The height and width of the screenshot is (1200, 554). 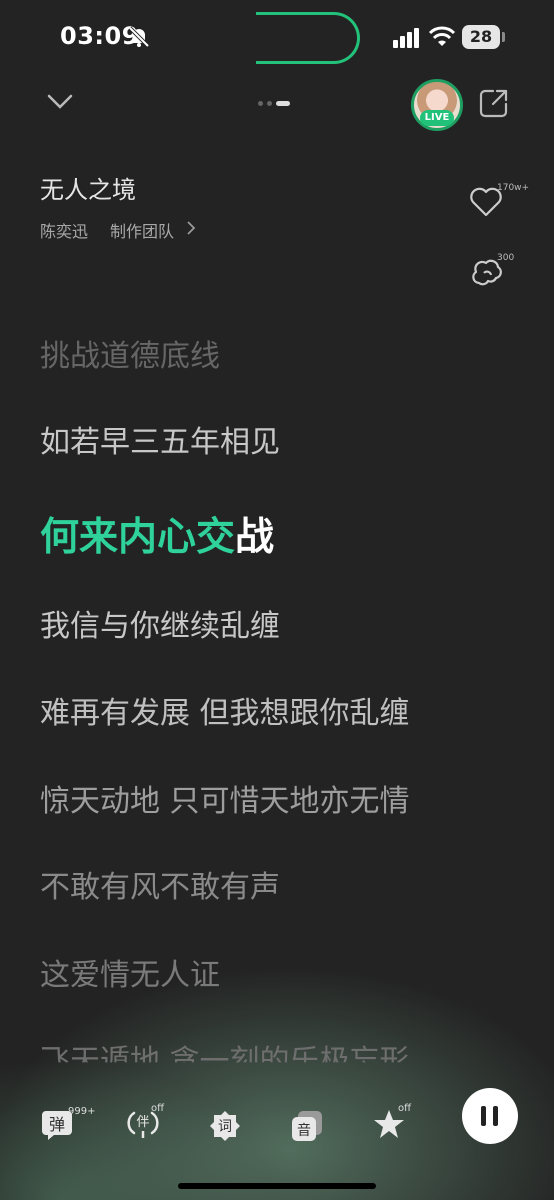 What do you see at coordinates (88, 190) in the screenshot?
I see `song-title: 无人之境` at bounding box center [88, 190].